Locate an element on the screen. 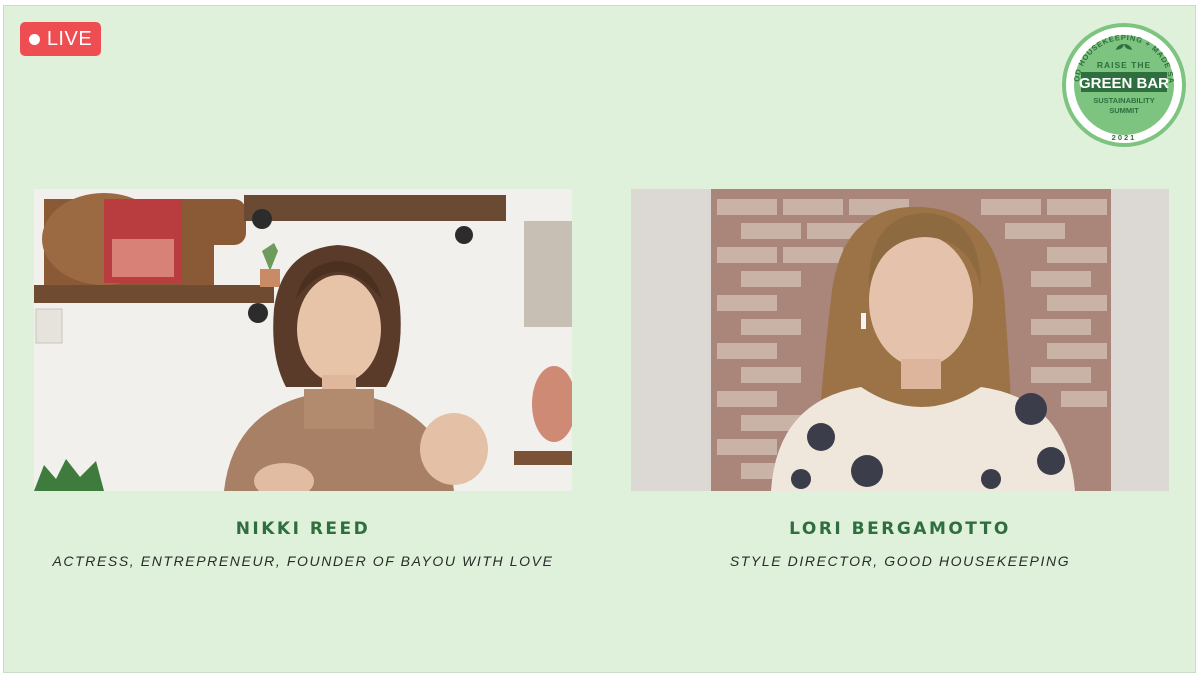 The height and width of the screenshot is (675, 1200). logo-line-4: SUMMIT is located at coordinates (1124, 110).